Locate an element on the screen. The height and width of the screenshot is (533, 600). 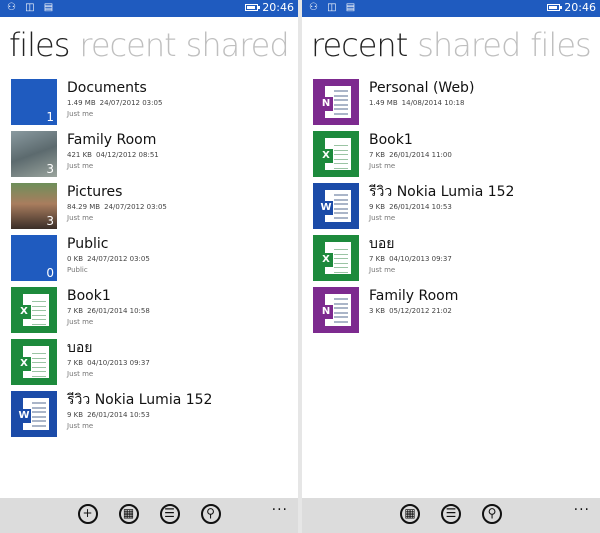
item-name: Documents is located at coordinates (107, 88).